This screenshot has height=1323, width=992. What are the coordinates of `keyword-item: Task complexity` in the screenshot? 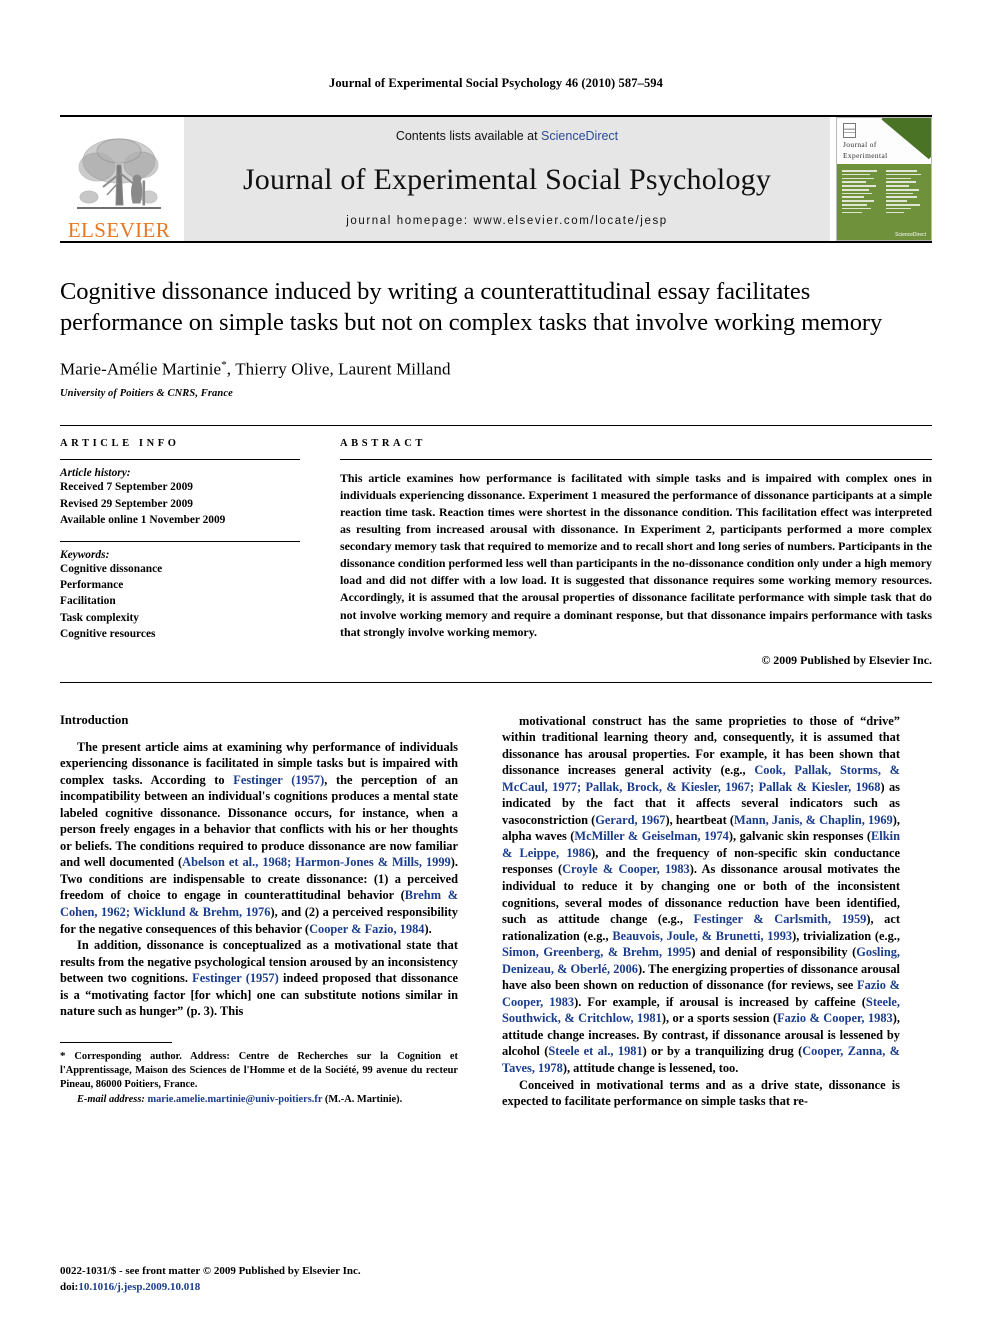 It's located at (100, 617).